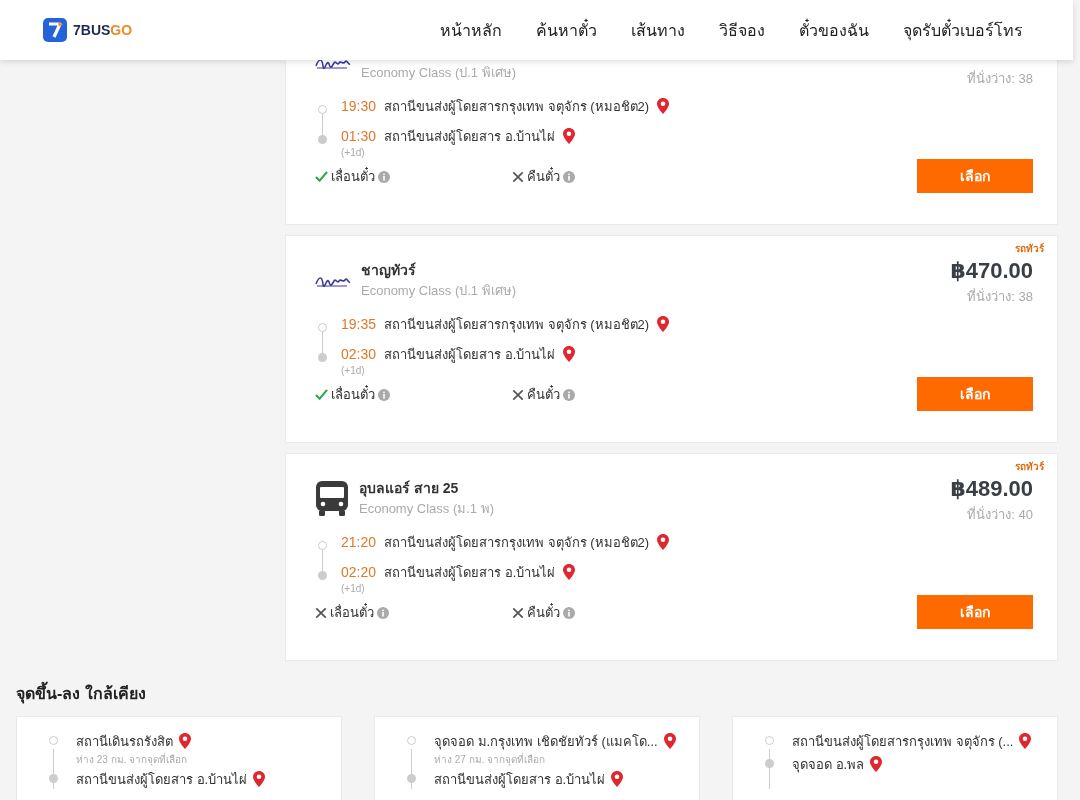 This screenshot has width=1080, height=800. I want to click on stop-name: จุดจอด อ.พล, so click(828, 765).